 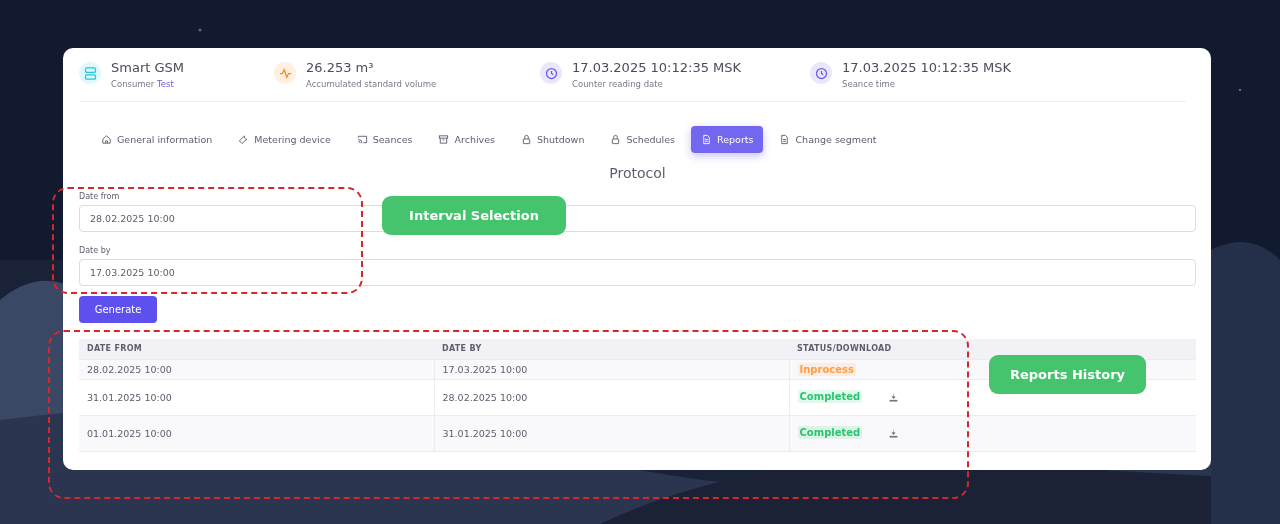 What do you see at coordinates (384, 139) in the screenshot?
I see `tab: Seances` at bounding box center [384, 139].